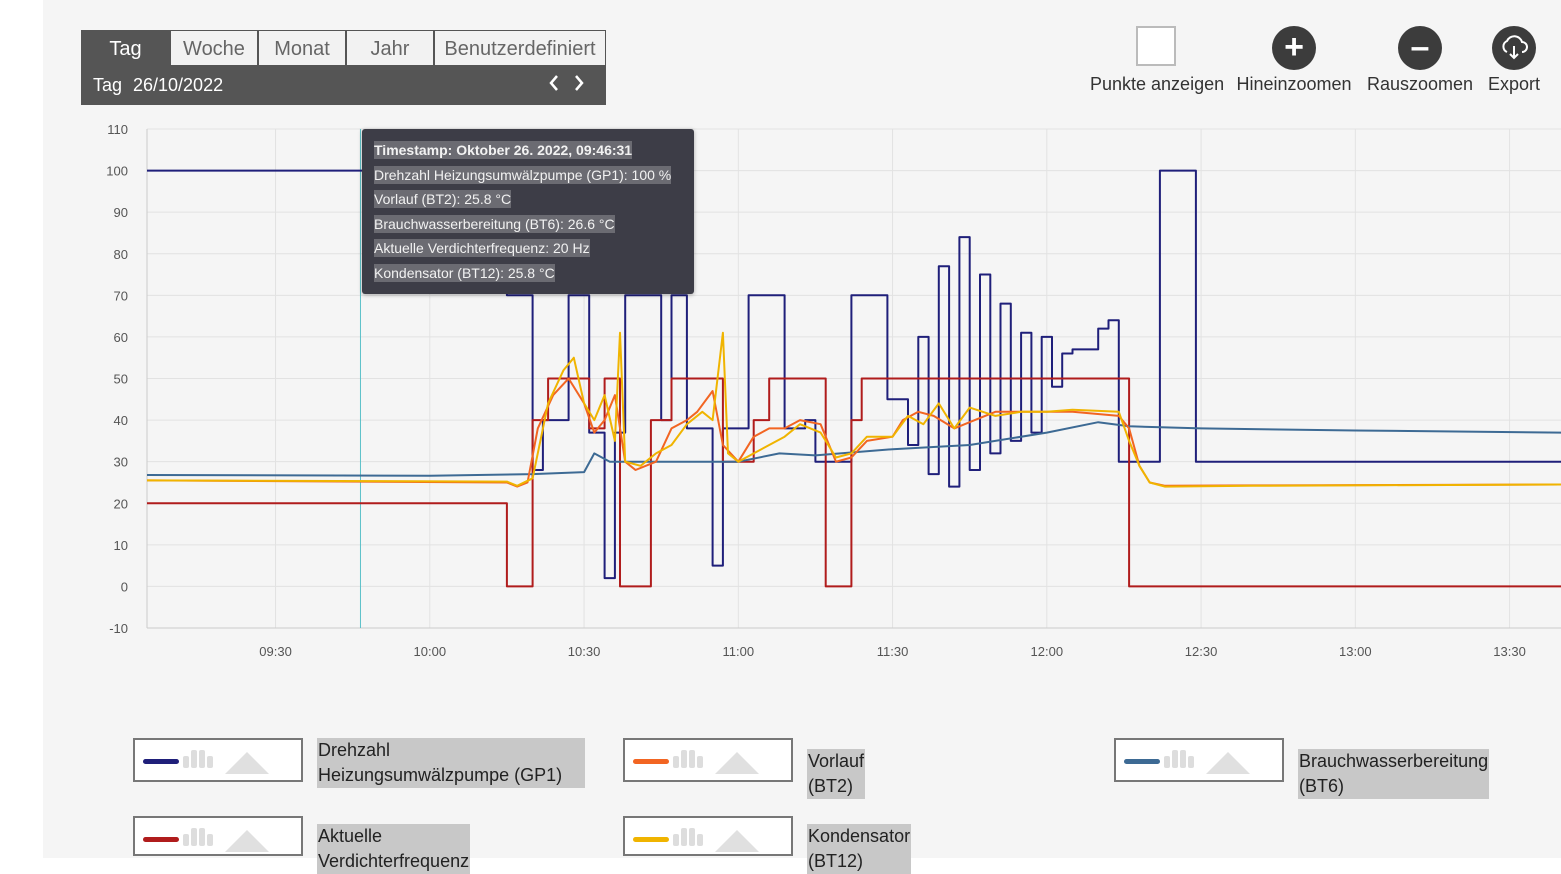  What do you see at coordinates (494, 224) in the screenshot?
I see `tooltip-line: Brauchwasserbereitung (BT6): 26.6 °C` at bounding box center [494, 224].